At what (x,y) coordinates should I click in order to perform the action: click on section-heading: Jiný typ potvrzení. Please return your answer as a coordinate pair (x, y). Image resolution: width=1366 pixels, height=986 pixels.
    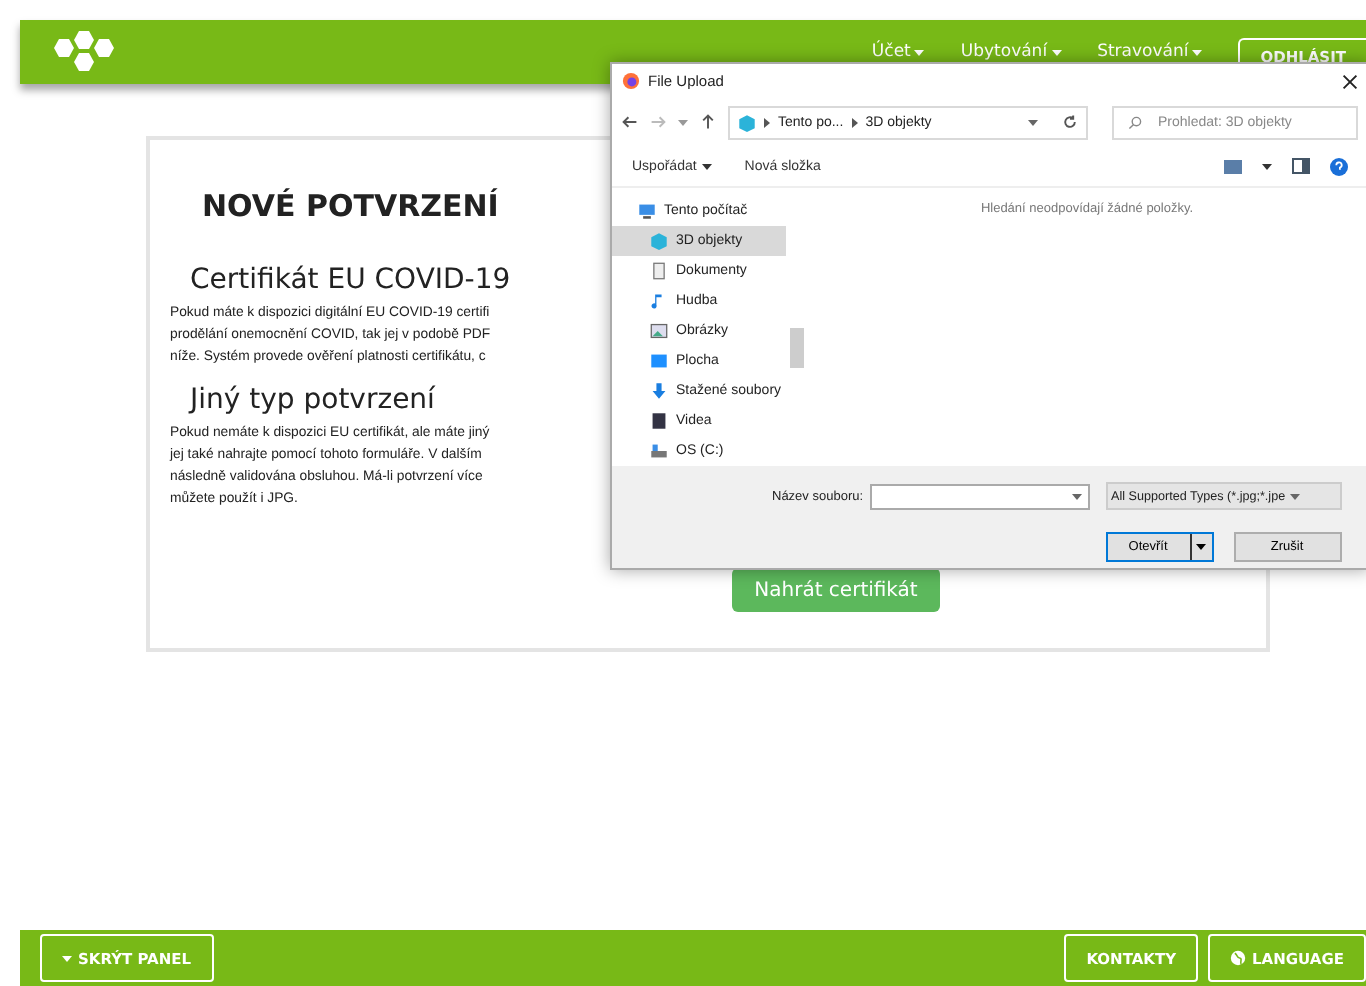
    Looking at the image, I should click on (312, 400).